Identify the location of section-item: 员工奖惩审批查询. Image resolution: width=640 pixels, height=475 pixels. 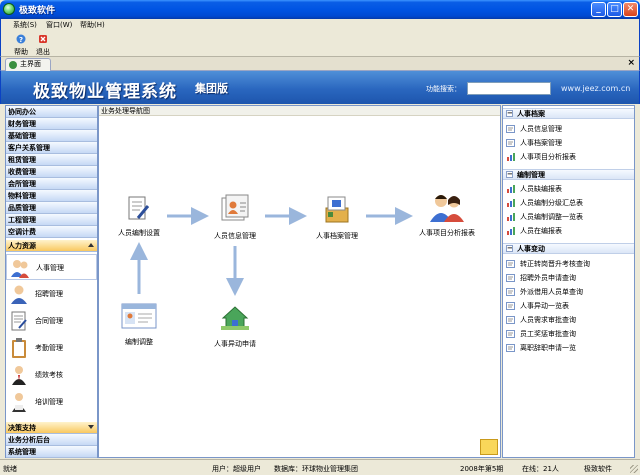
(541, 334).